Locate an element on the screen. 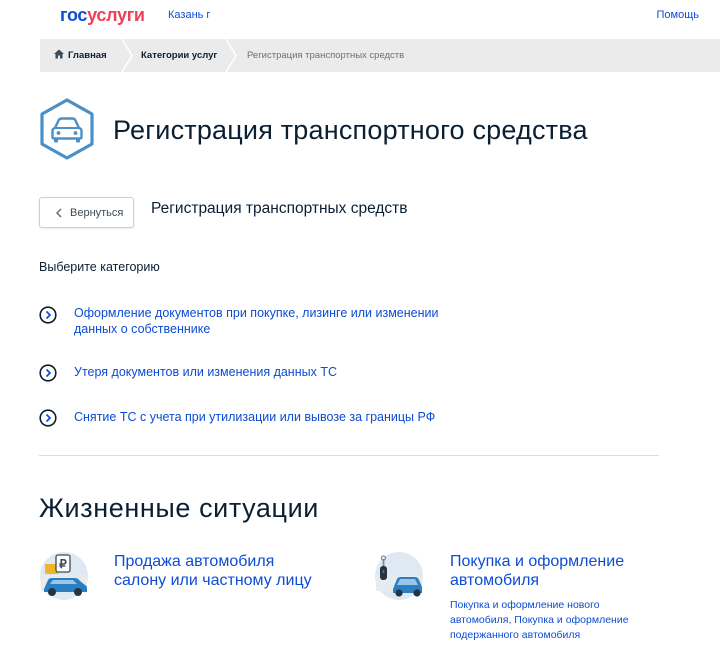  category-item: Утеря документов или изменения данных ТС is located at coordinates (259, 373).